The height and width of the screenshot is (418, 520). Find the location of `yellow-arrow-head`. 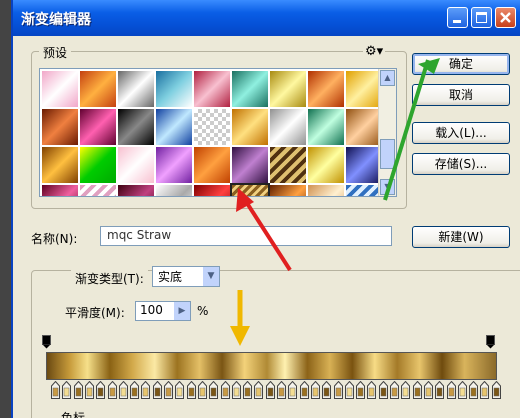

yellow-arrow-head is located at coordinates (240, 336).